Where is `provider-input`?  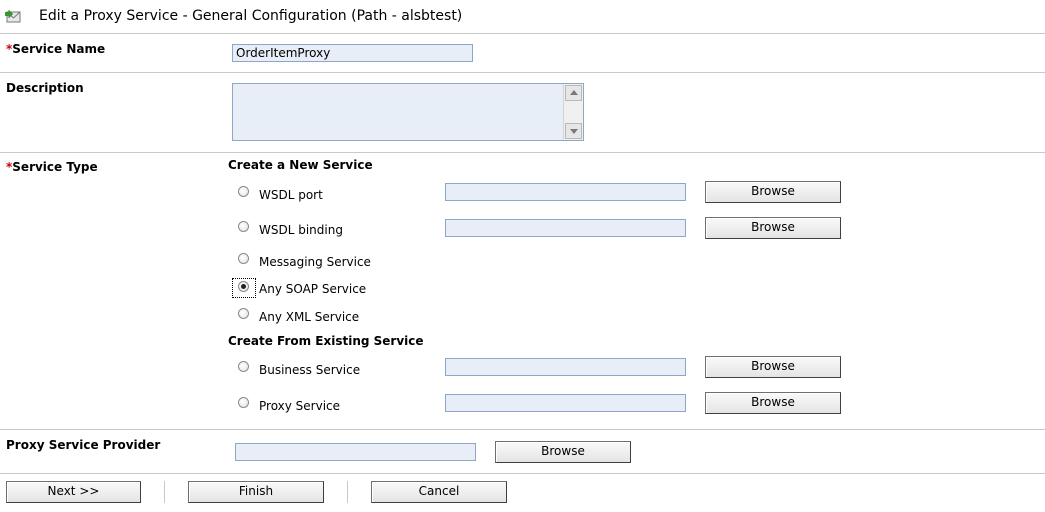
provider-input is located at coordinates (355, 452).